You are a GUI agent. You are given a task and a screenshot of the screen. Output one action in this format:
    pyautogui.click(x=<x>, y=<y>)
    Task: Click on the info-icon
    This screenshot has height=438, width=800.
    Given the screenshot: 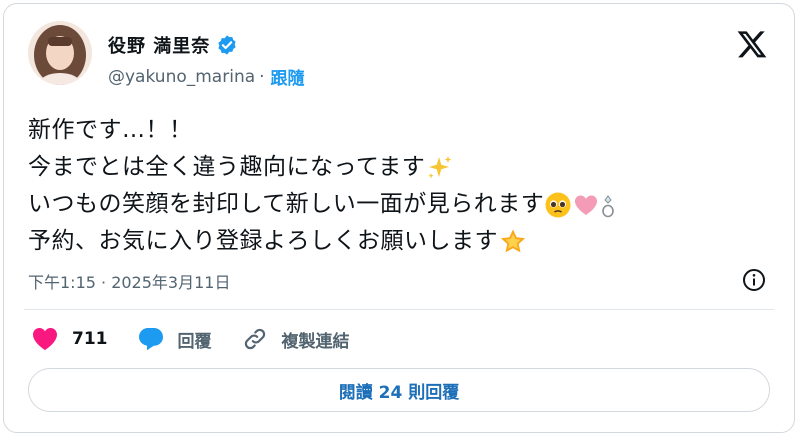 What is the action you would take?
    pyautogui.click(x=754, y=280)
    